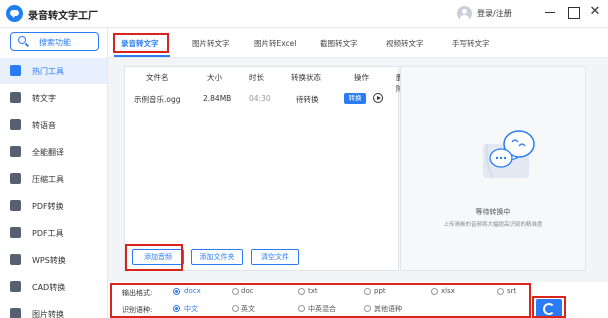  Describe the element at coordinates (494, 13) in the screenshot. I see `login-register-link: 登录/注册` at that location.